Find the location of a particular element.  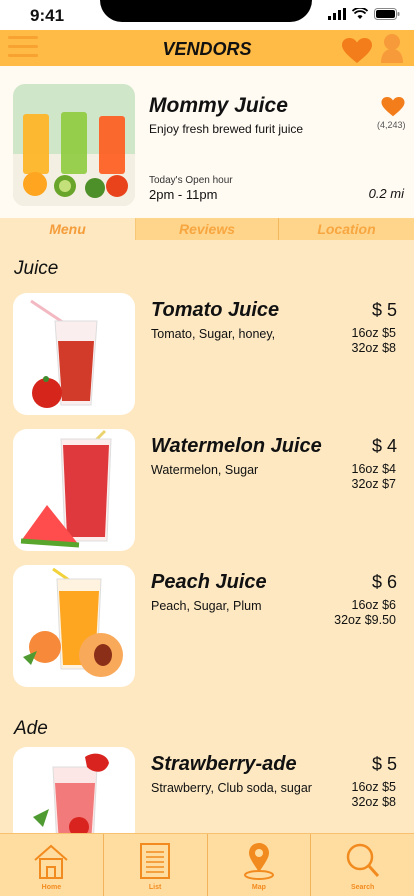

item-size-small: 16oz $6 is located at coordinates (373, 605).